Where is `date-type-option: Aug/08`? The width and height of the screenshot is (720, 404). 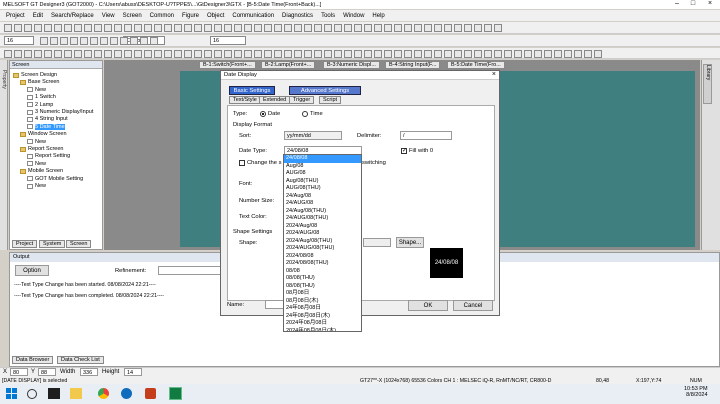 date-type-option: Aug/08 is located at coordinates (322, 167).